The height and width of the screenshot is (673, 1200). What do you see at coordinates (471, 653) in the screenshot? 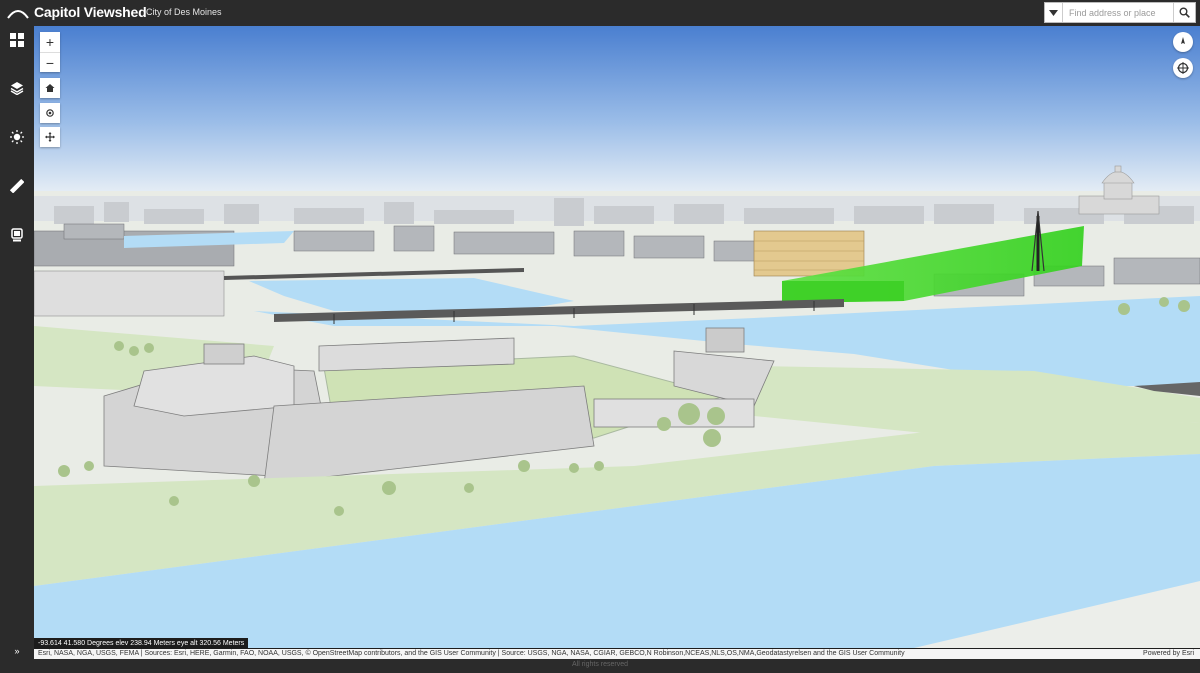
I see `attribution-text: Esri, NASA, NGA, USGS, FEMA | Sources` at bounding box center [471, 653].